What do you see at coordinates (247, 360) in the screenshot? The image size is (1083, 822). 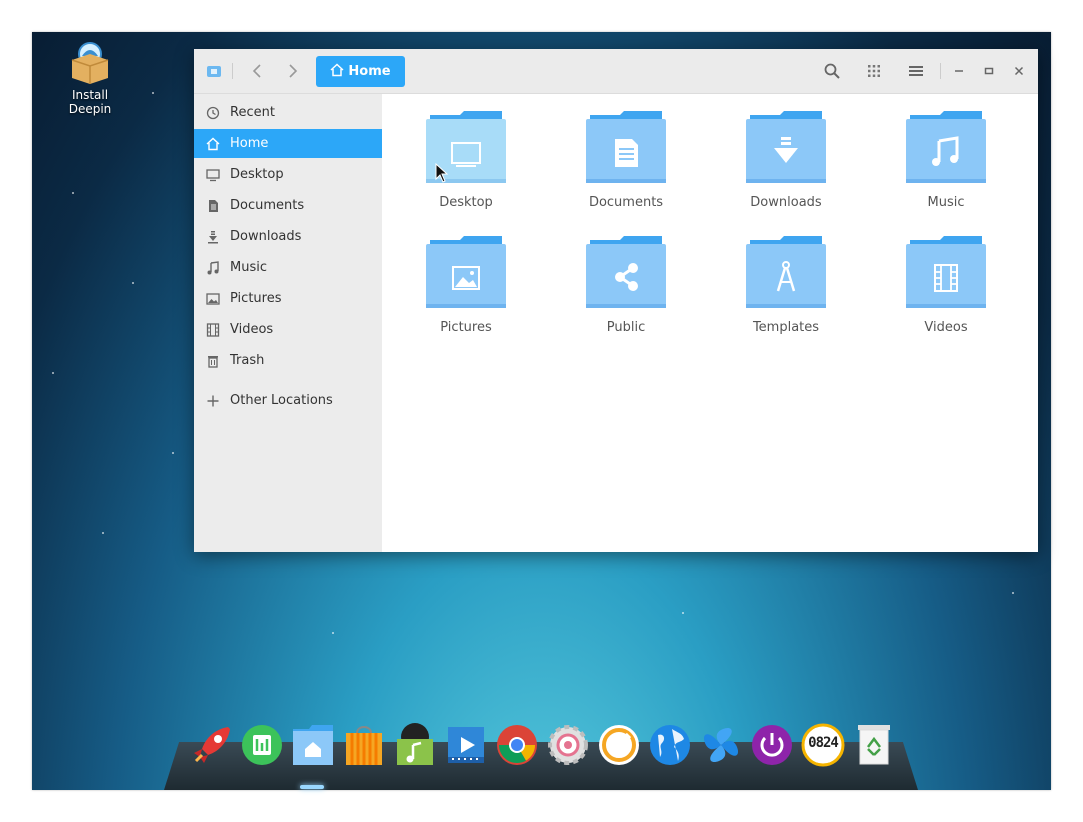 I see `sidebar-item-label: Trash` at bounding box center [247, 360].